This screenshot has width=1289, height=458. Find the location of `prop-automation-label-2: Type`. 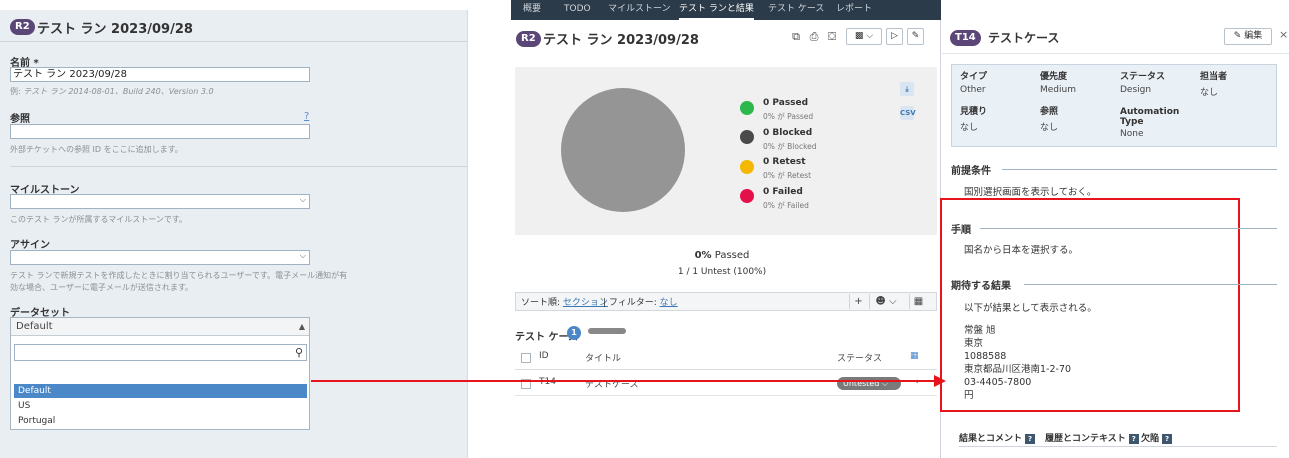

prop-automation-label-2: Type is located at coordinates (1132, 122).